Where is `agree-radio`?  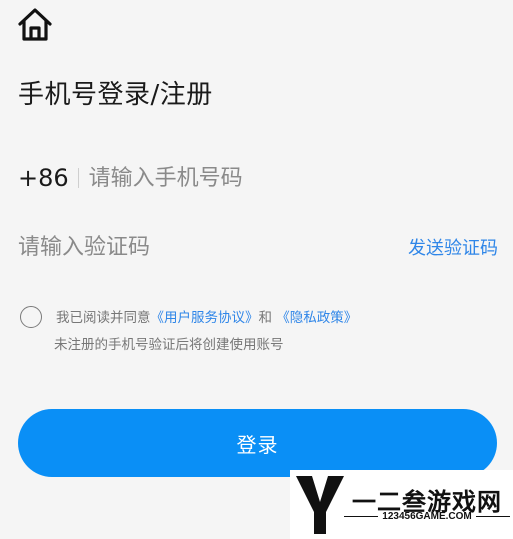
agree-radio is located at coordinates (31, 317).